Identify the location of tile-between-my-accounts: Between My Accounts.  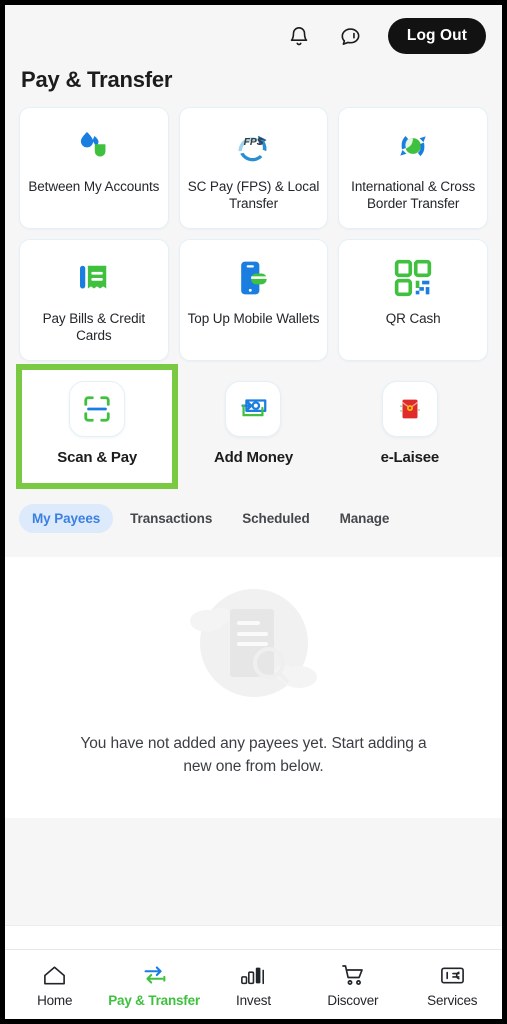
(94, 168).